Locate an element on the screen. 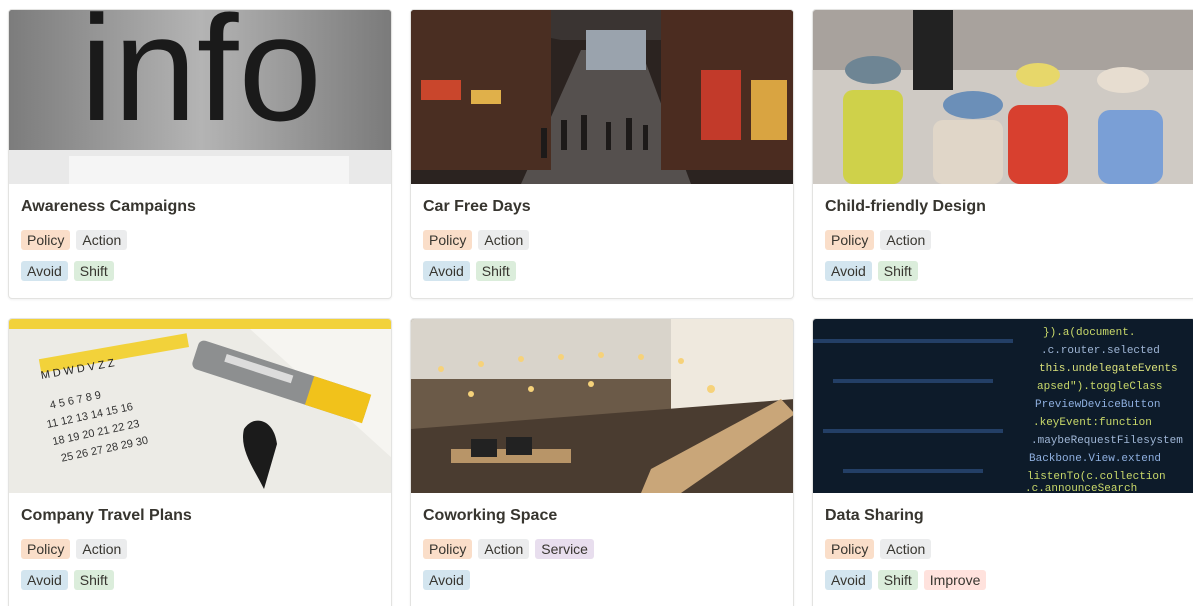 This screenshot has width=1193, height=606. code-line: .c.router.selected is located at coordinates (1100, 351).